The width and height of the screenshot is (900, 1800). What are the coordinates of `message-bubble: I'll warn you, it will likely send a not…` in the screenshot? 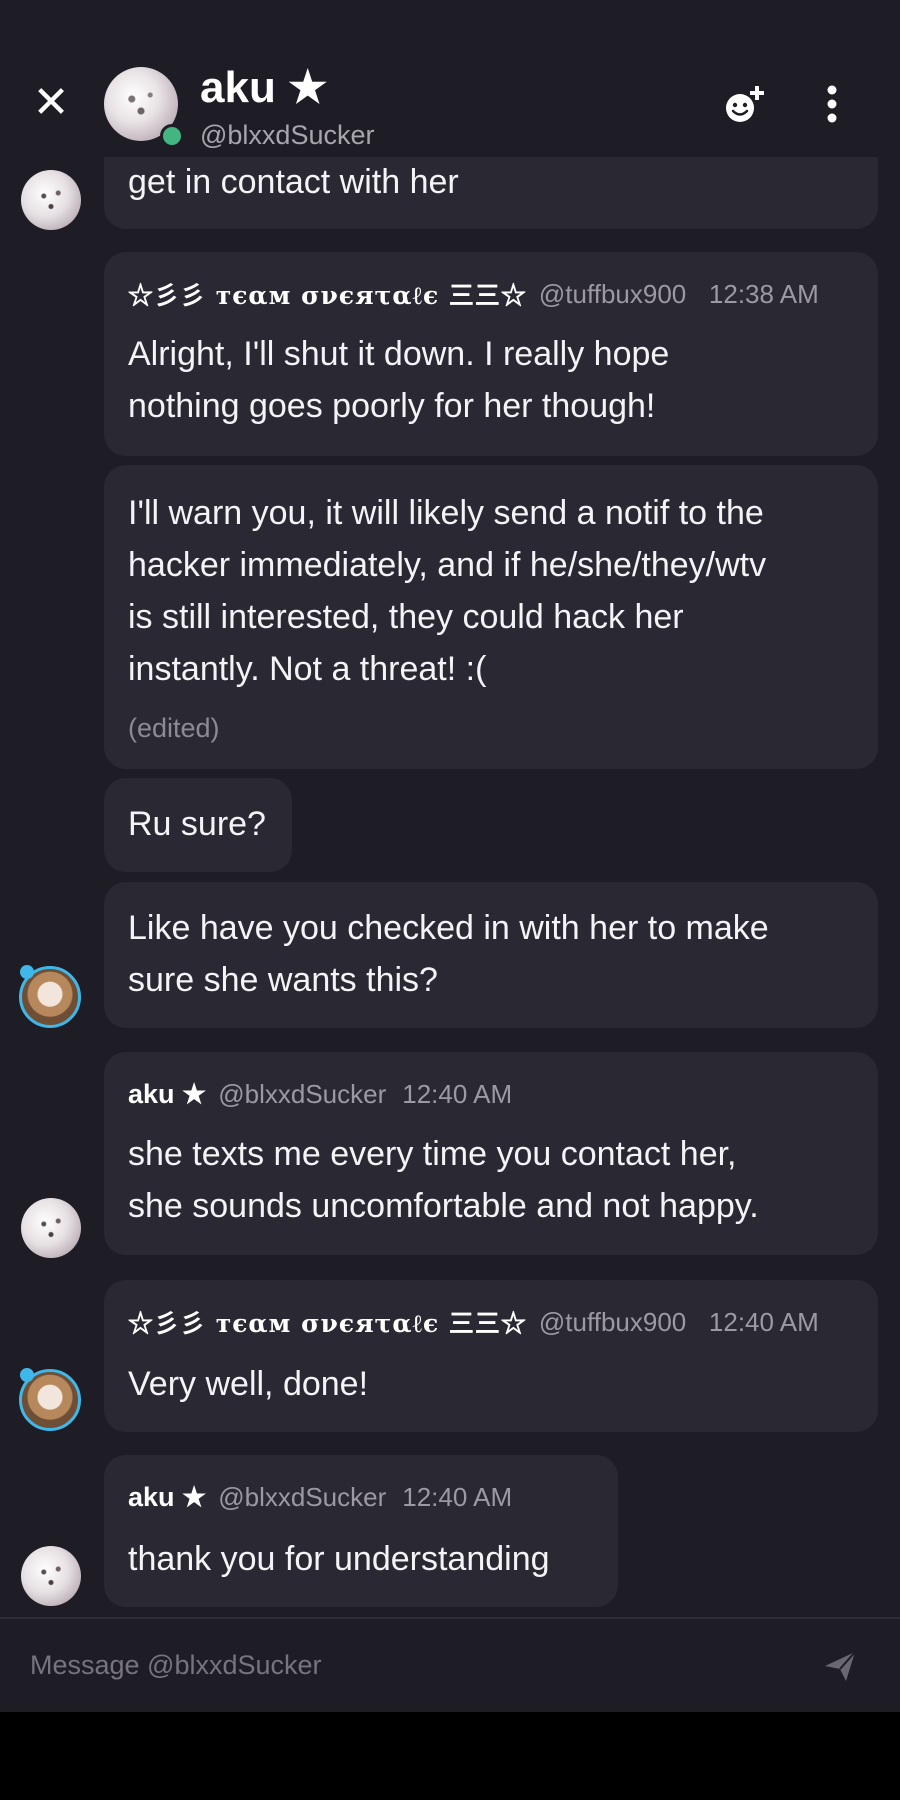 It's located at (491, 617).